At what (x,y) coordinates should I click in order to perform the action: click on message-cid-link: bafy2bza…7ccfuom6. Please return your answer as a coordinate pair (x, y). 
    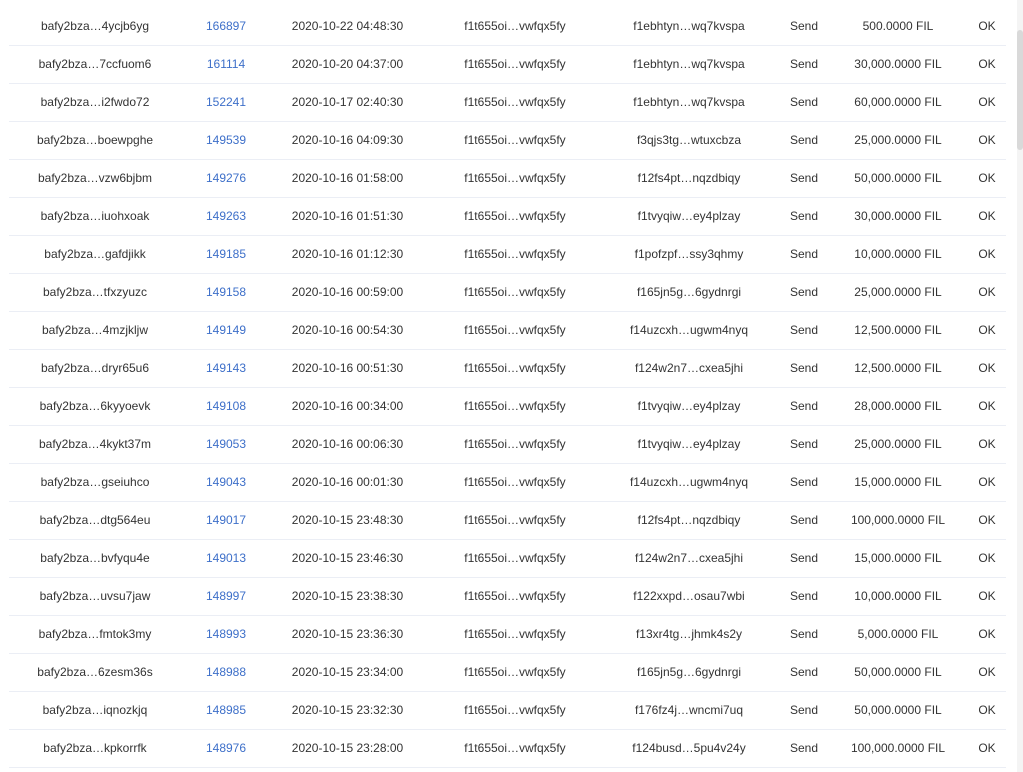
    Looking at the image, I should click on (95, 64).